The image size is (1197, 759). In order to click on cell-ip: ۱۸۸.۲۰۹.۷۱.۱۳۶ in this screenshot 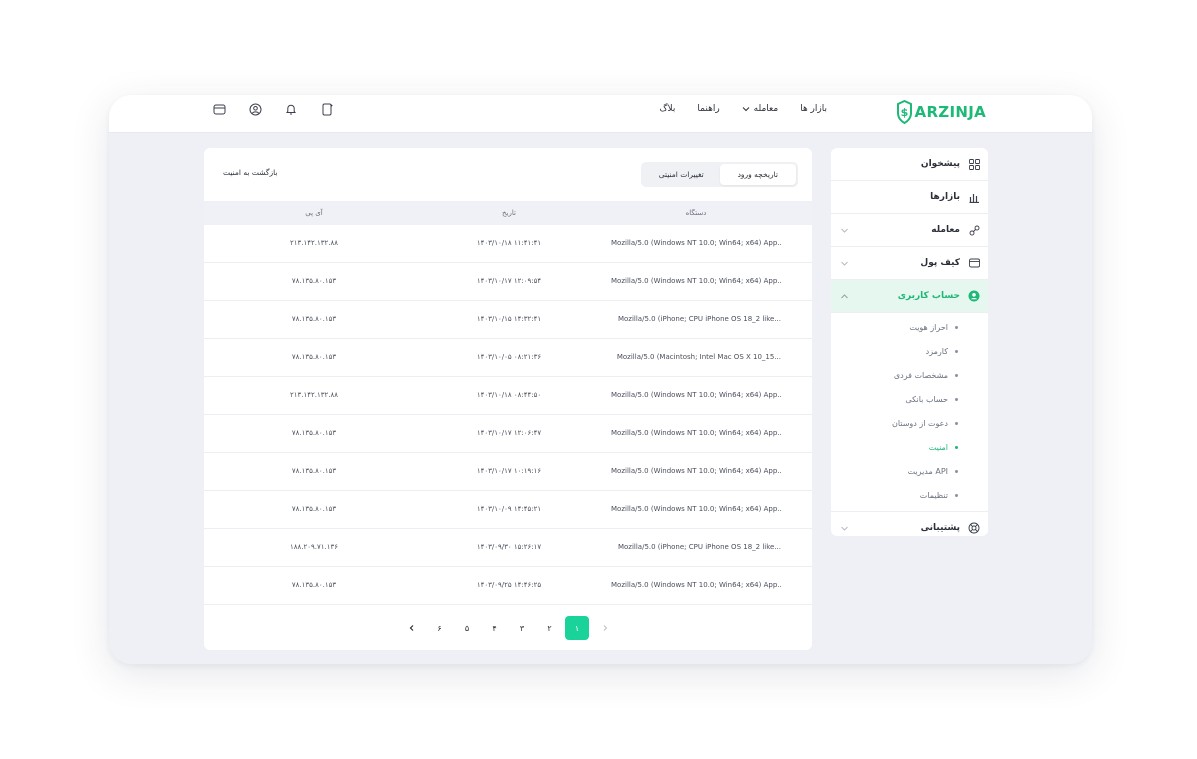, I will do `click(314, 547)`.